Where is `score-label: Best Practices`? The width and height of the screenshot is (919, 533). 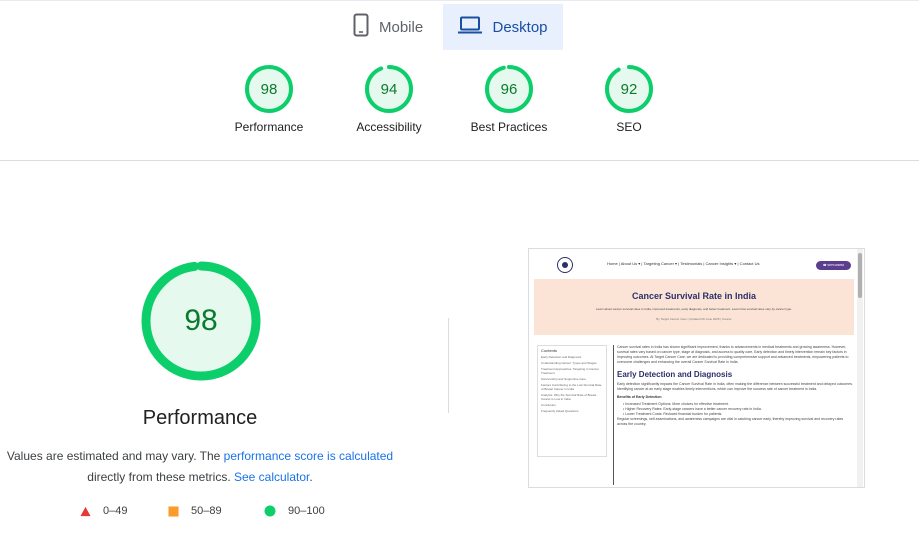 score-label: Best Practices is located at coordinates (509, 127).